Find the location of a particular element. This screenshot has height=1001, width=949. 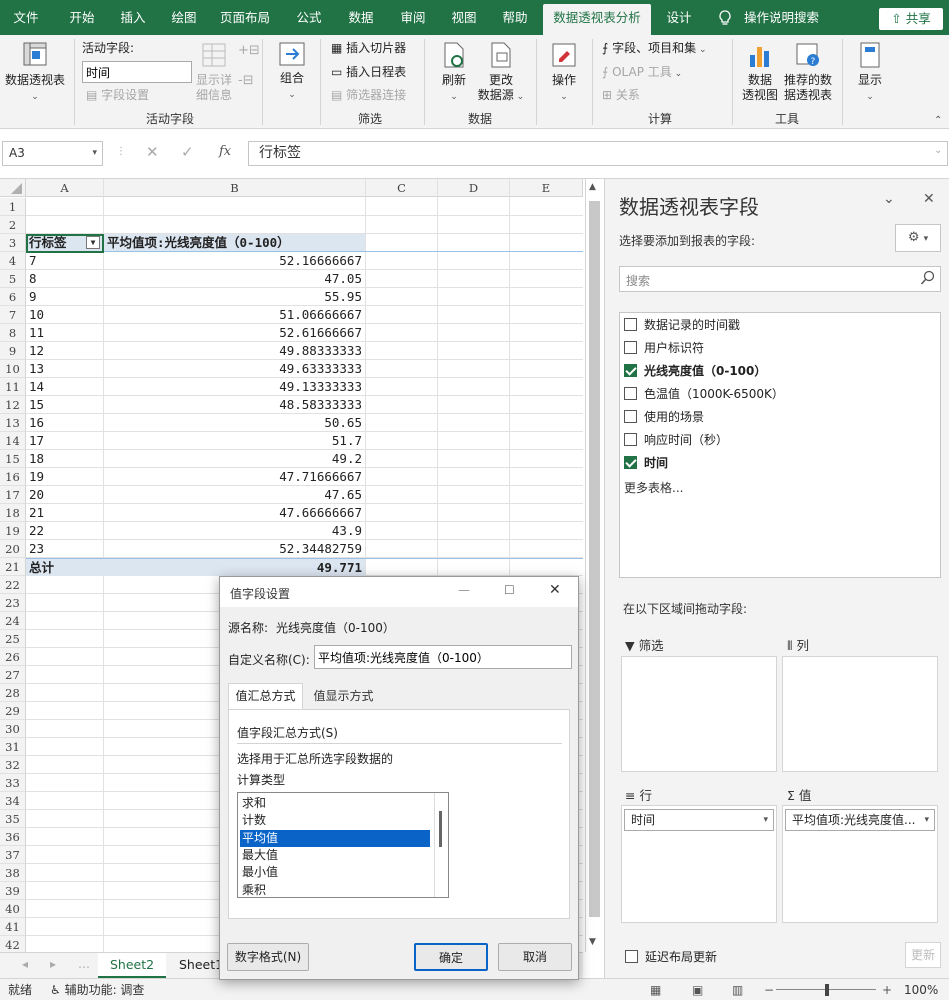

field-search-box: 搜索 is located at coordinates (780, 279).